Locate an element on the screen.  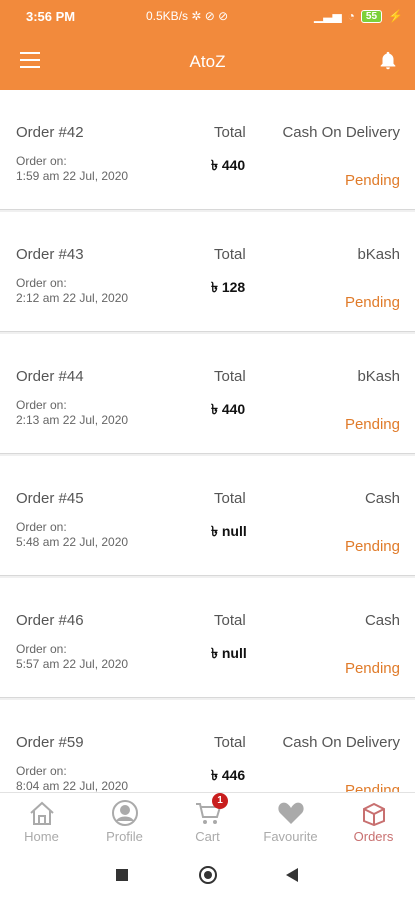
battery-icon: 55 is located at coordinates (371, 16).